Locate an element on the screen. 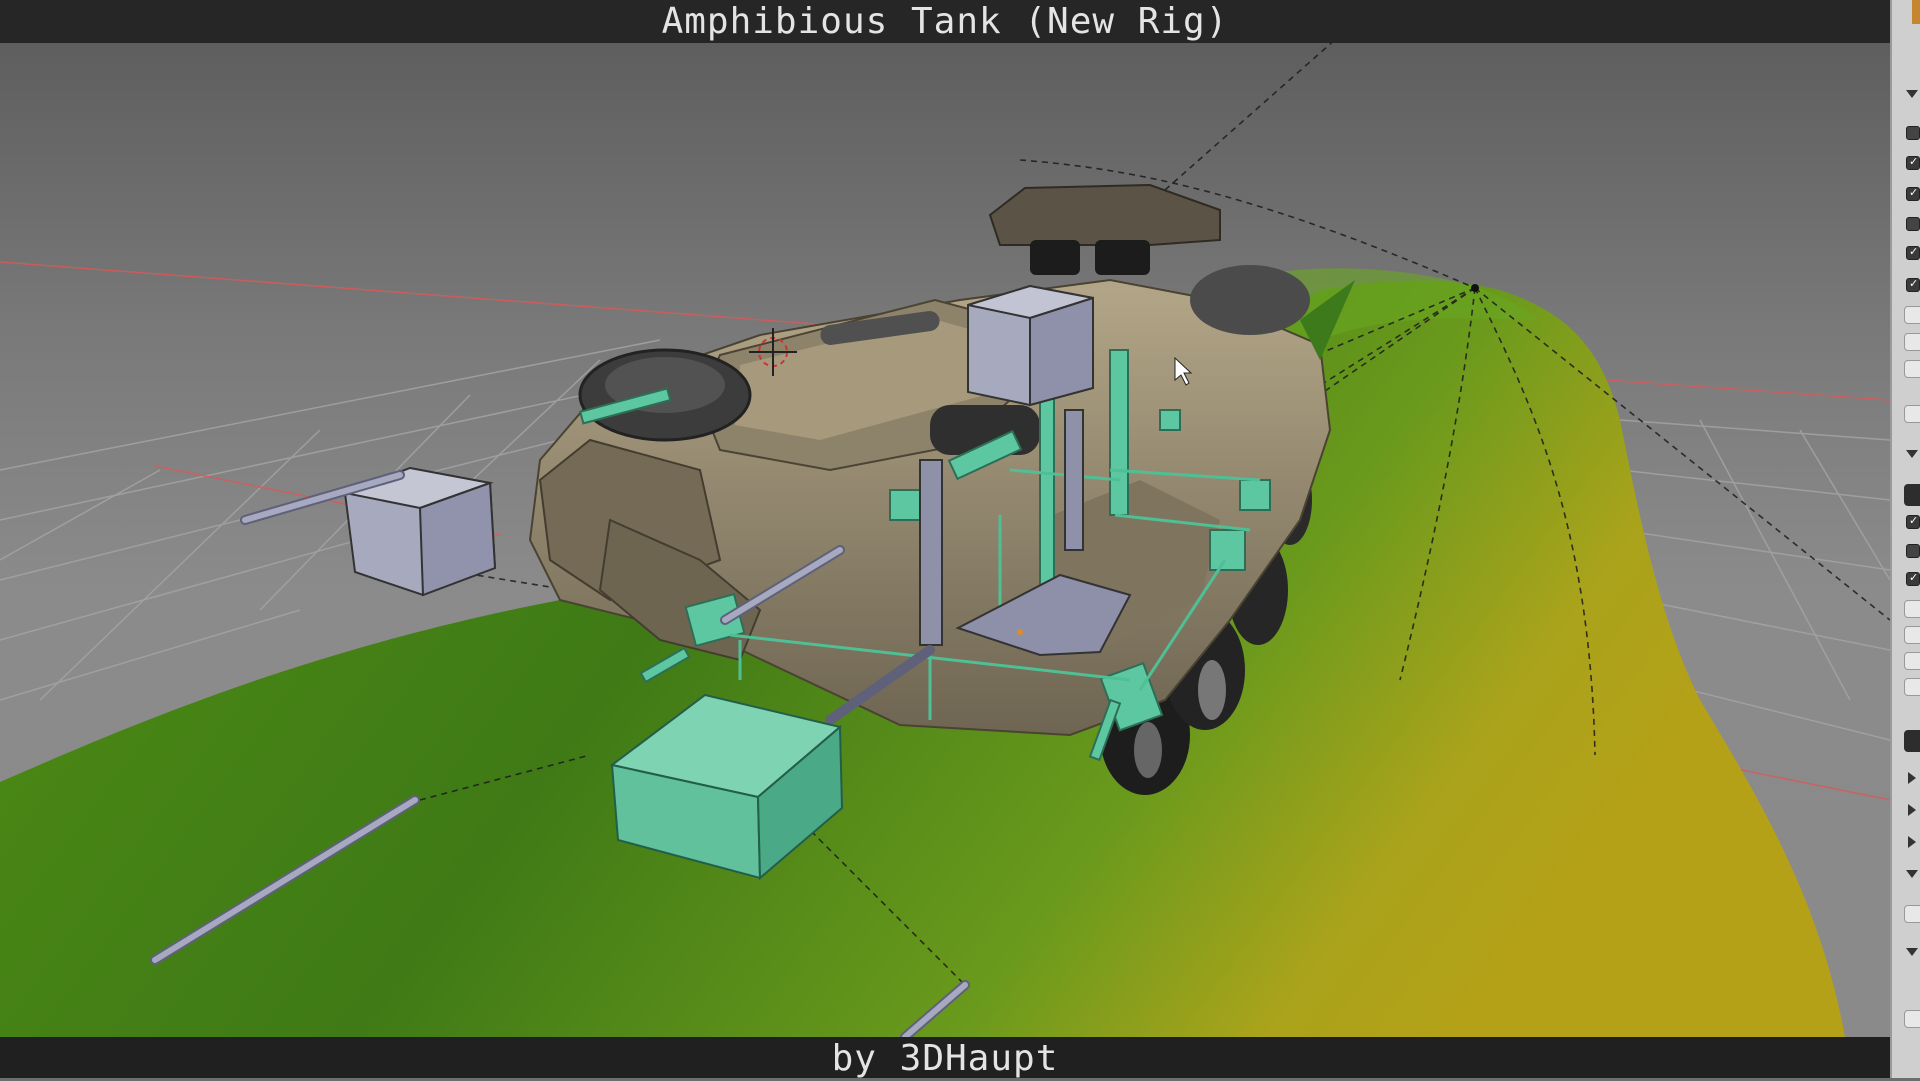 The height and width of the screenshot is (1081, 1920). properties-side-panel is located at coordinates (1905, 539).